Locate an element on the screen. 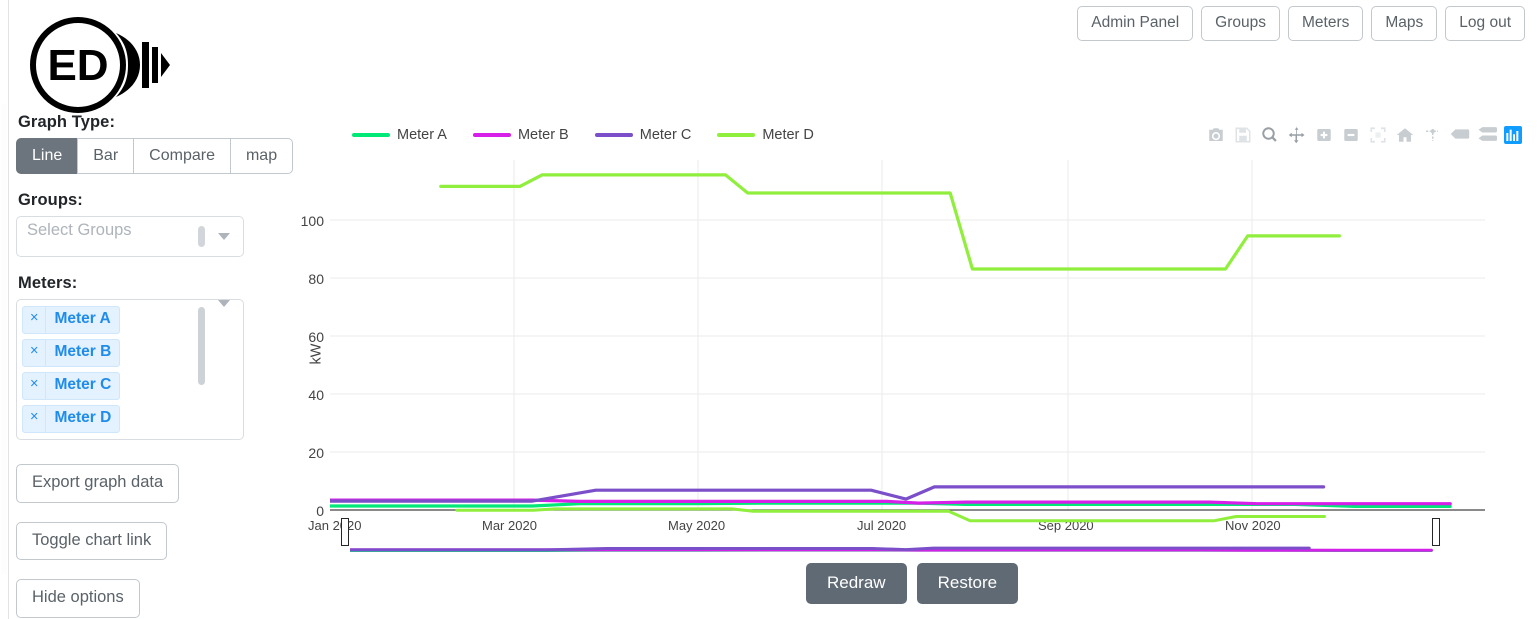 This screenshot has height=619, width=1539. spike-lines-icon is located at coordinates (1432, 135).